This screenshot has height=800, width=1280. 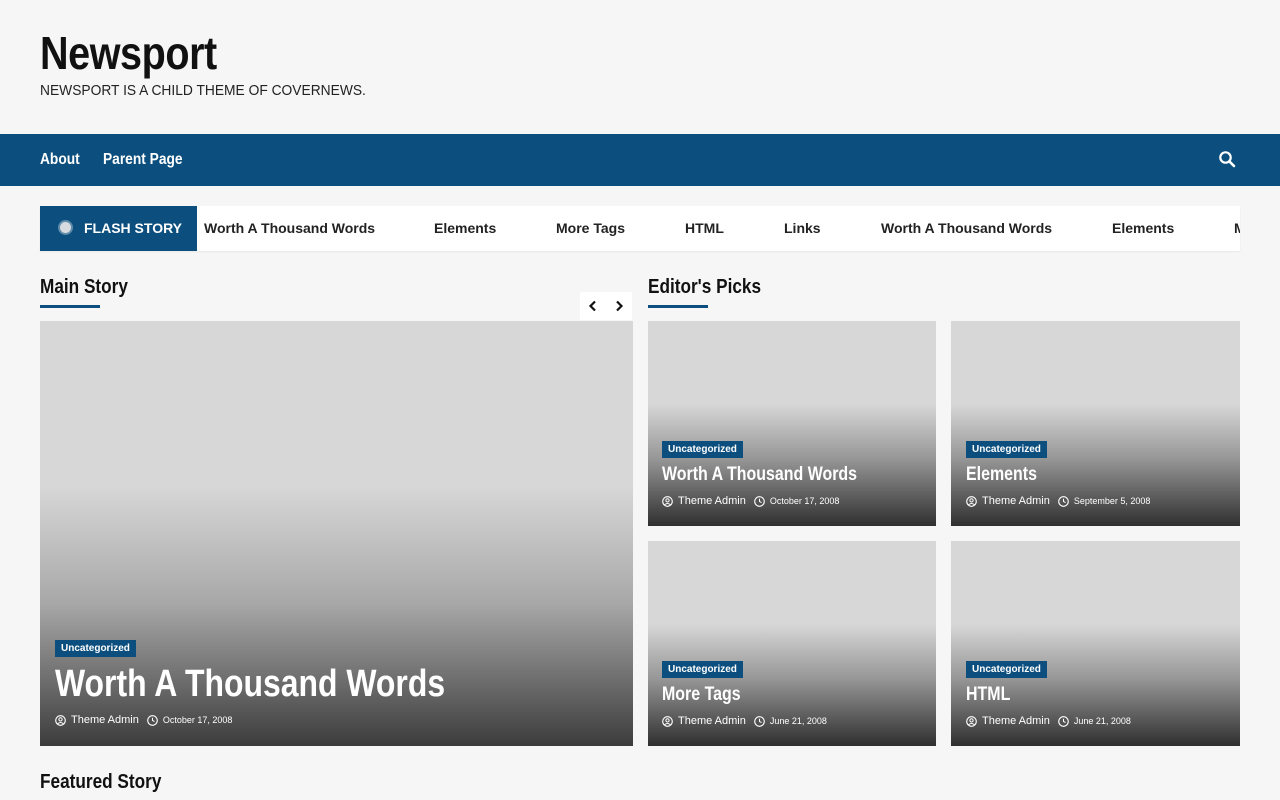 What do you see at coordinates (1237, 228) in the screenshot?
I see `ticker-item: M` at bounding box center [1237, 228].